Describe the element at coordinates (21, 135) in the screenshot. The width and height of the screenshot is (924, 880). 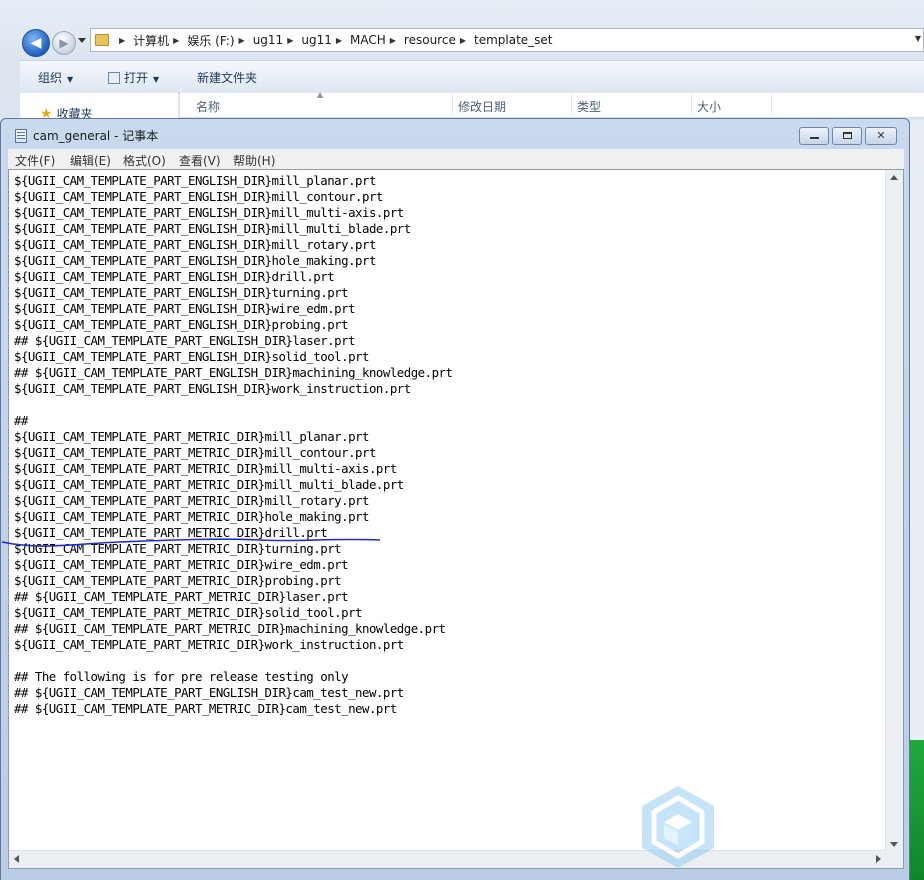
I see `notepad-icon` at that location.